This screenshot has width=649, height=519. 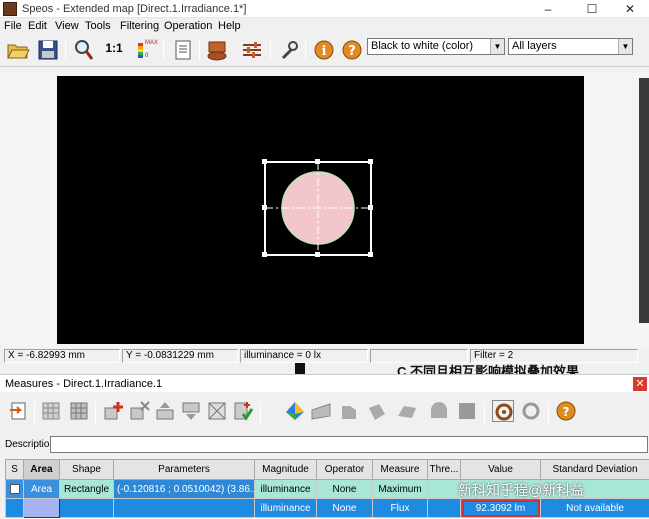 I want to click on minimize-button: –, so click(x=548, y=9).